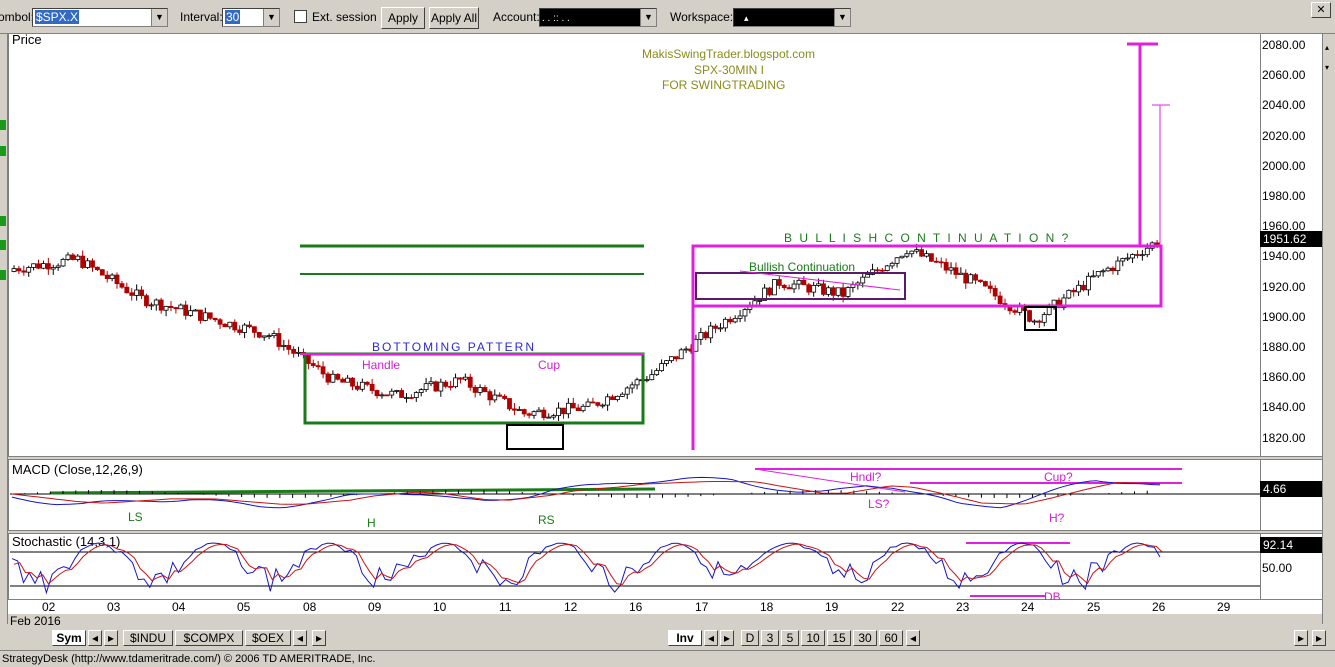 The height and width of the screenshot is (667, 1335). I want to click on workspace-label: Workspace:, so click(702, 17).